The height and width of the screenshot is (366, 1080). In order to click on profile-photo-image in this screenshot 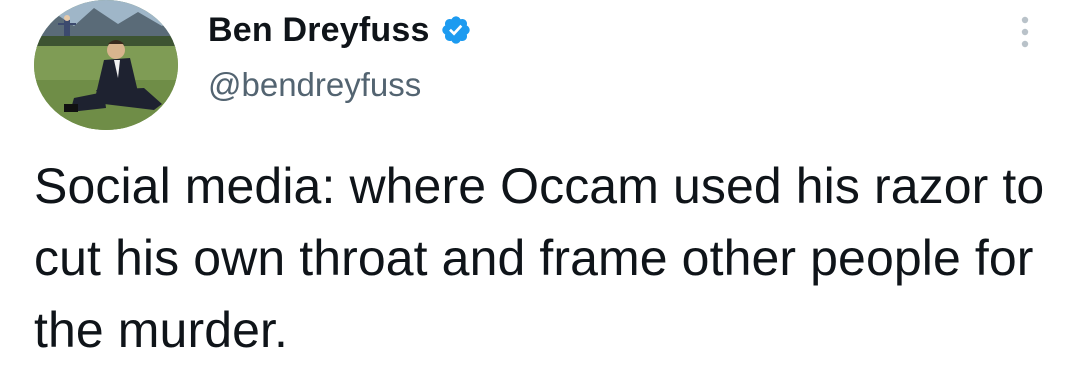, I will do `click(106, 65)`.